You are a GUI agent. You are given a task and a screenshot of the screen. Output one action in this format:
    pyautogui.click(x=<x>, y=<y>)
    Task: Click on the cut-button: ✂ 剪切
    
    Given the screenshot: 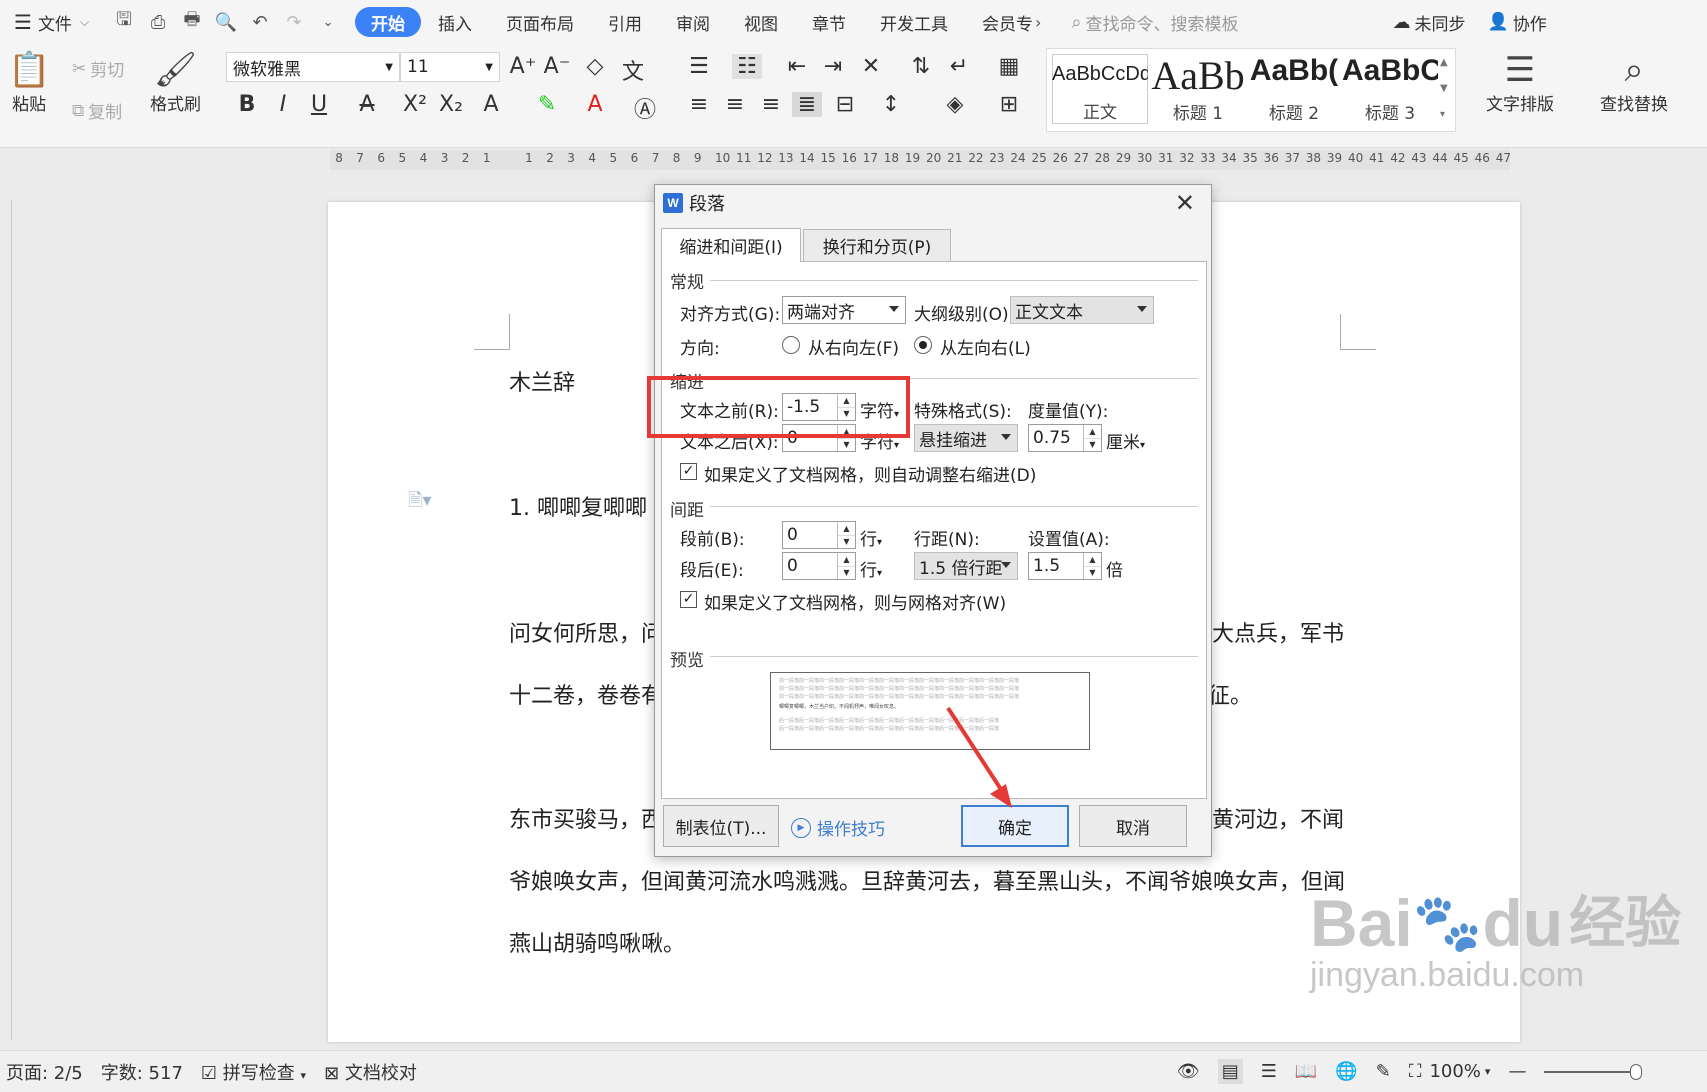 What is the action you would take?
    pyautogui.click(x=98, y=69)
    